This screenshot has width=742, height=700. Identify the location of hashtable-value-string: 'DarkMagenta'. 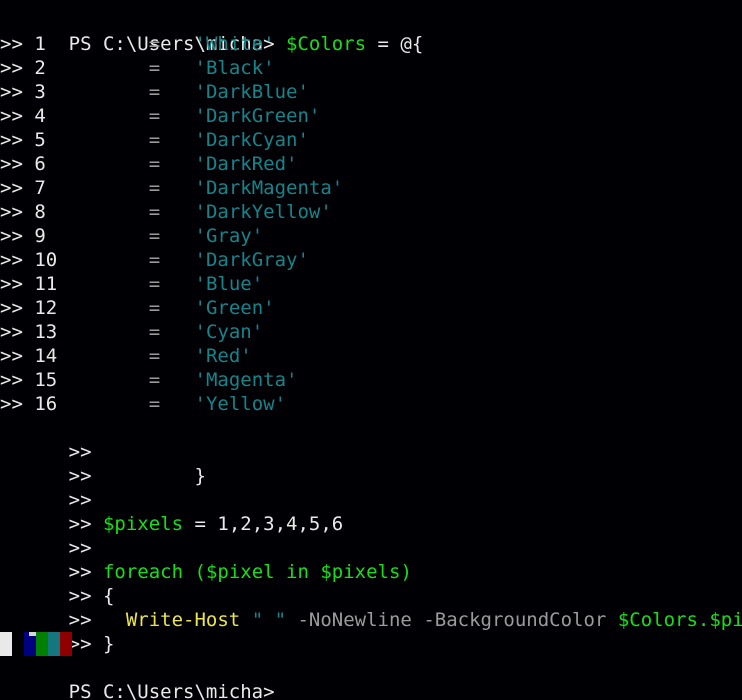
(269, 188).